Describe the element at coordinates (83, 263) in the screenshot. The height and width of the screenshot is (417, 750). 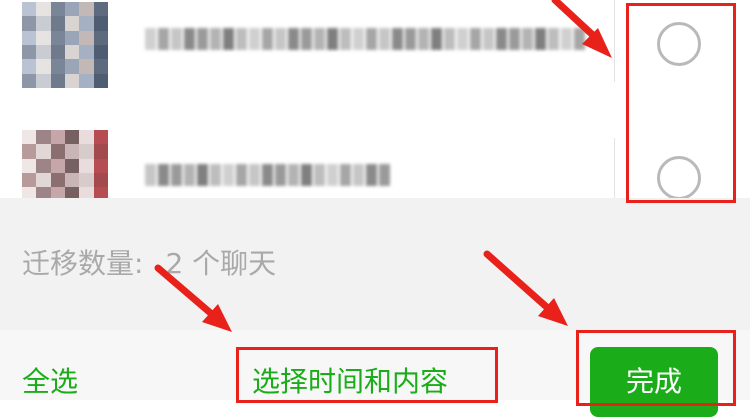
I see `migration-count-label: 迁移数量:` at that location.